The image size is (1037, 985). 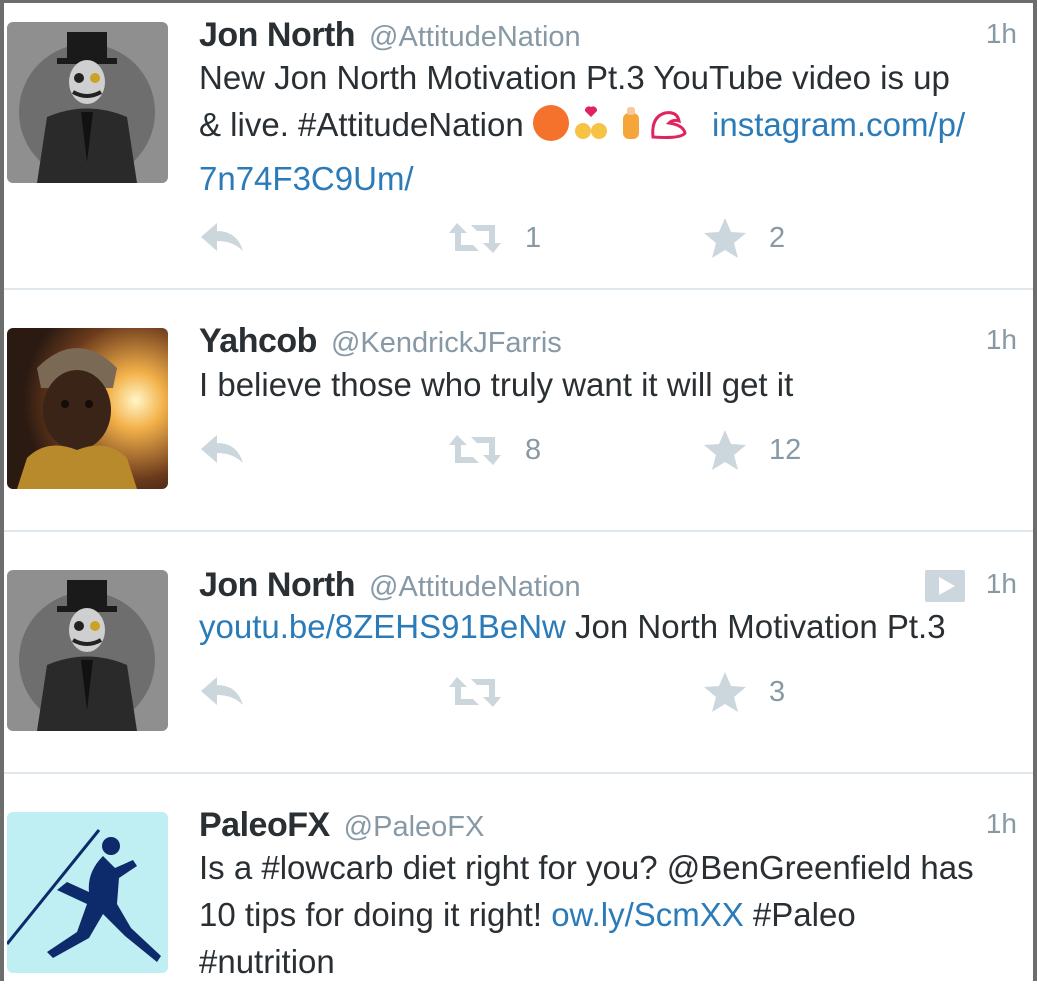 I want to click on youtube-link: youtu.be/8ZEHS91BeNw, so click(x=382, y=626).